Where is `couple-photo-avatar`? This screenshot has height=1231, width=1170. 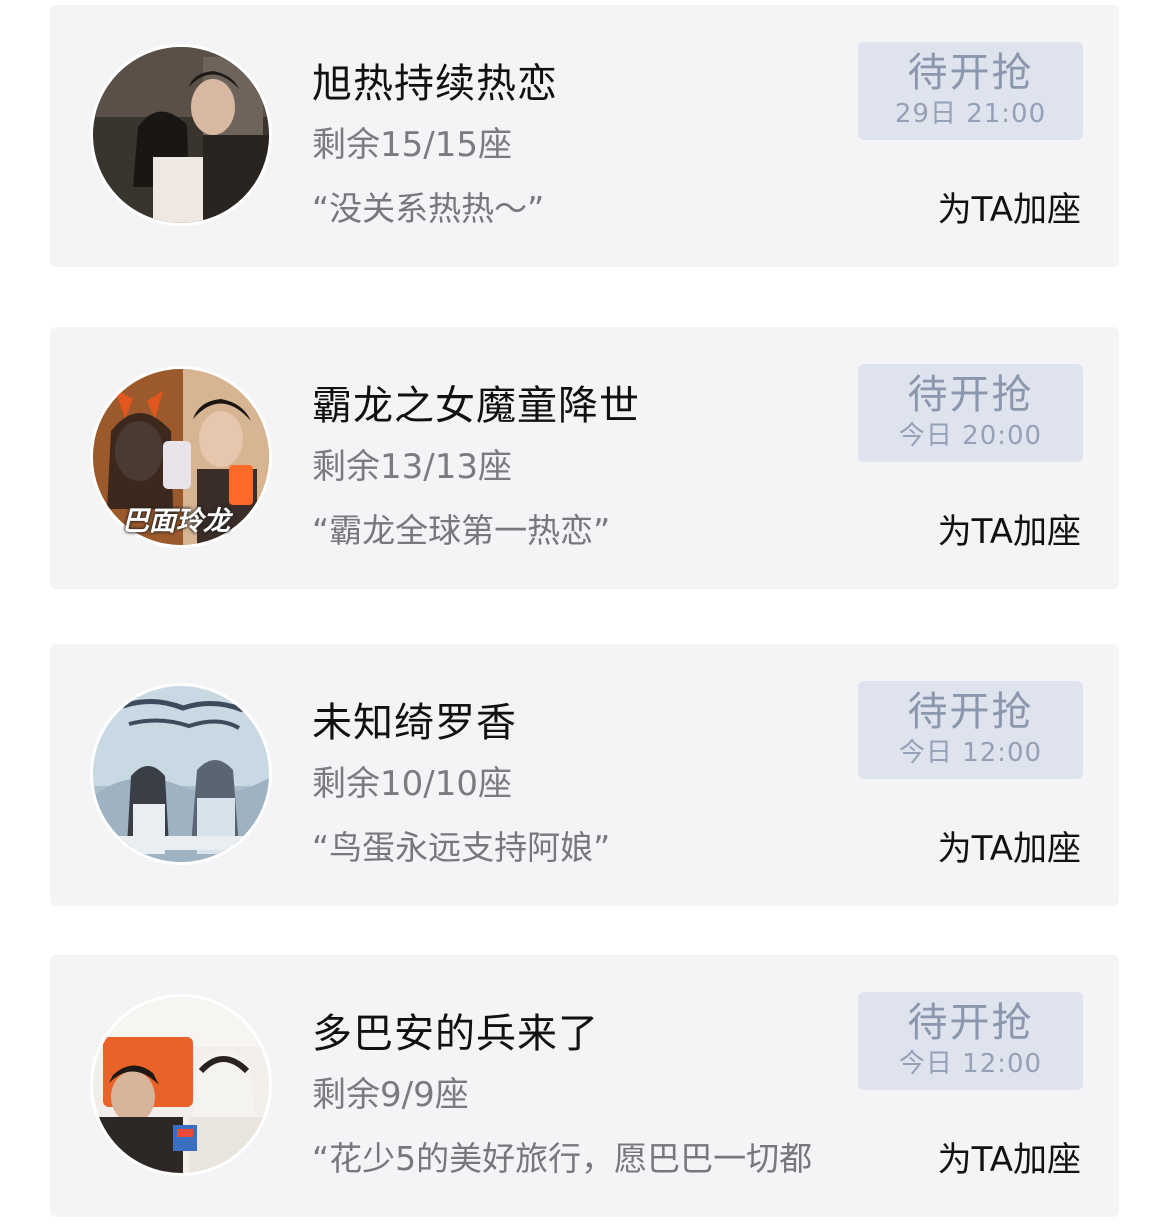 couple-photo-avatar is located at coordinates (181, 135).